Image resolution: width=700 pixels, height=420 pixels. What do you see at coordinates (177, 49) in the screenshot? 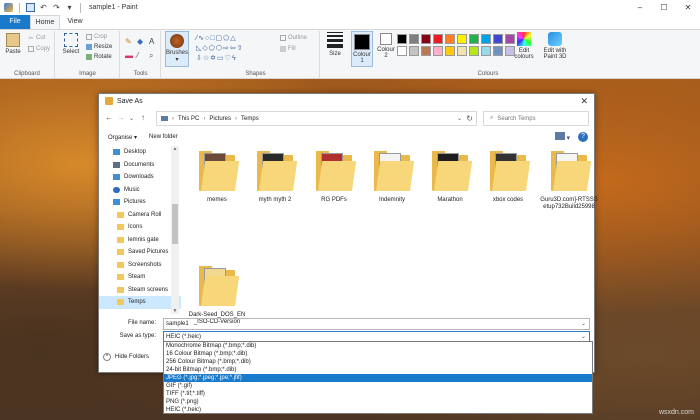
I see `brushes-button: Brushes ▾` at bounding box center [177, 49].